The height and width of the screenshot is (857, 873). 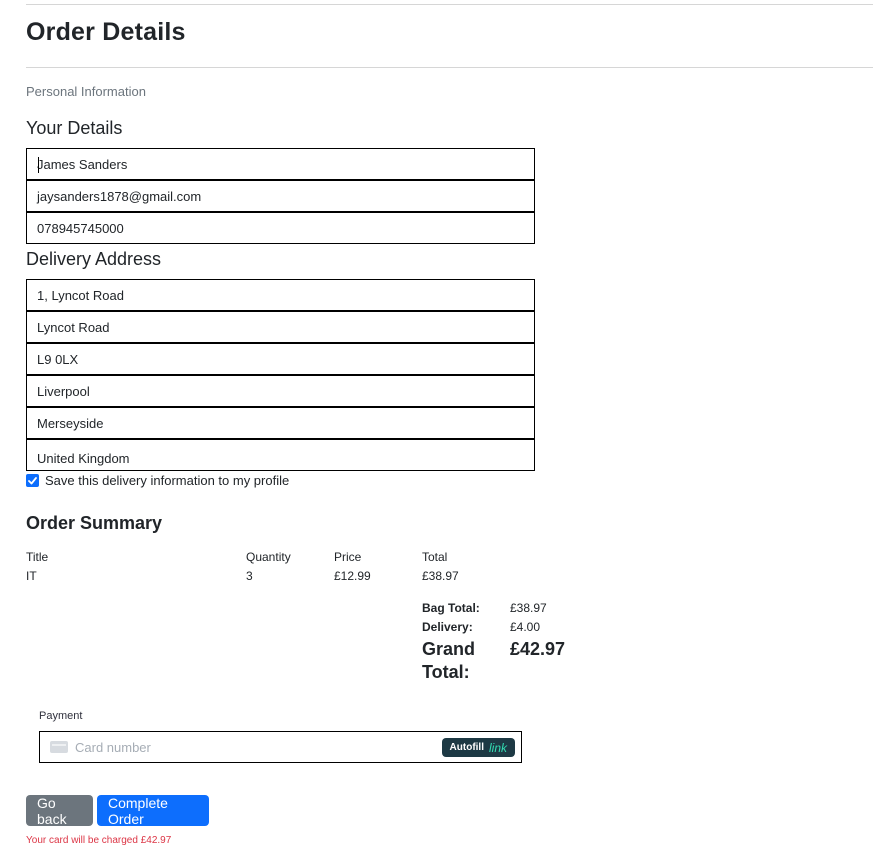 I want to click on delivery-value: £4.00, so click(x=525, y=627).